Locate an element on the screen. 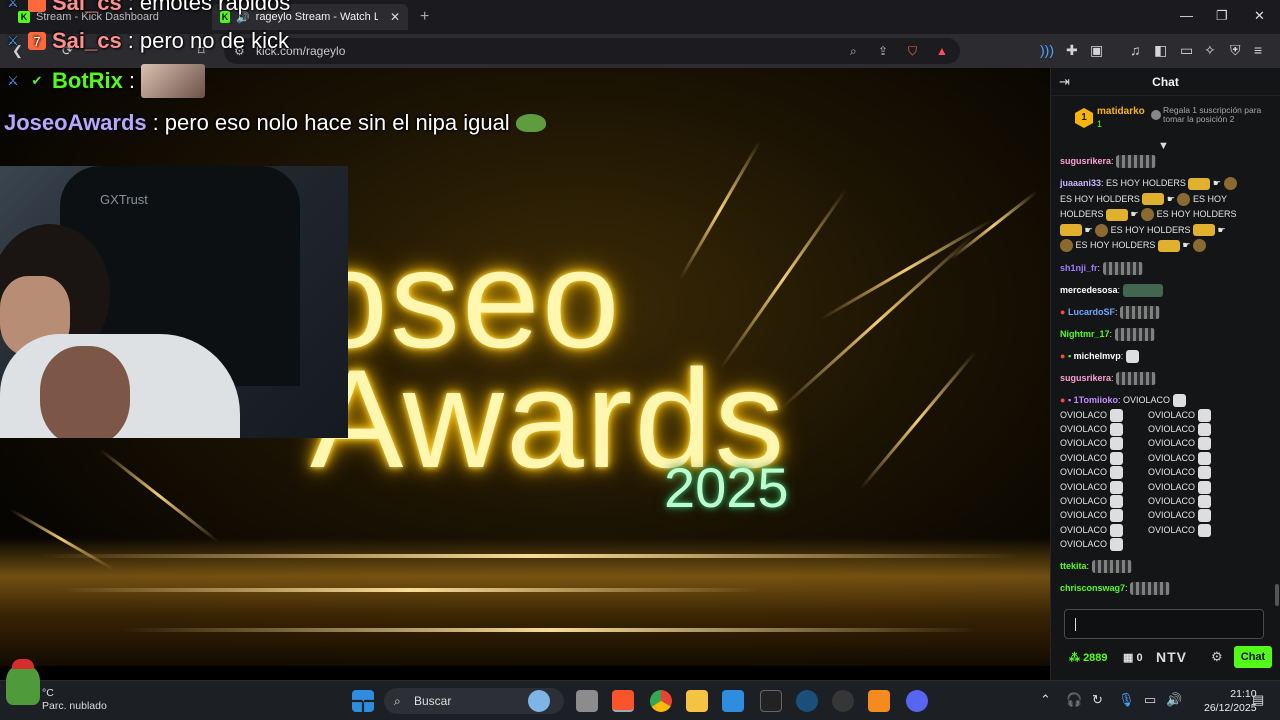 The image size is (1280, 720). chat-username: LucardoSF is located at coordinates (1091, 312).